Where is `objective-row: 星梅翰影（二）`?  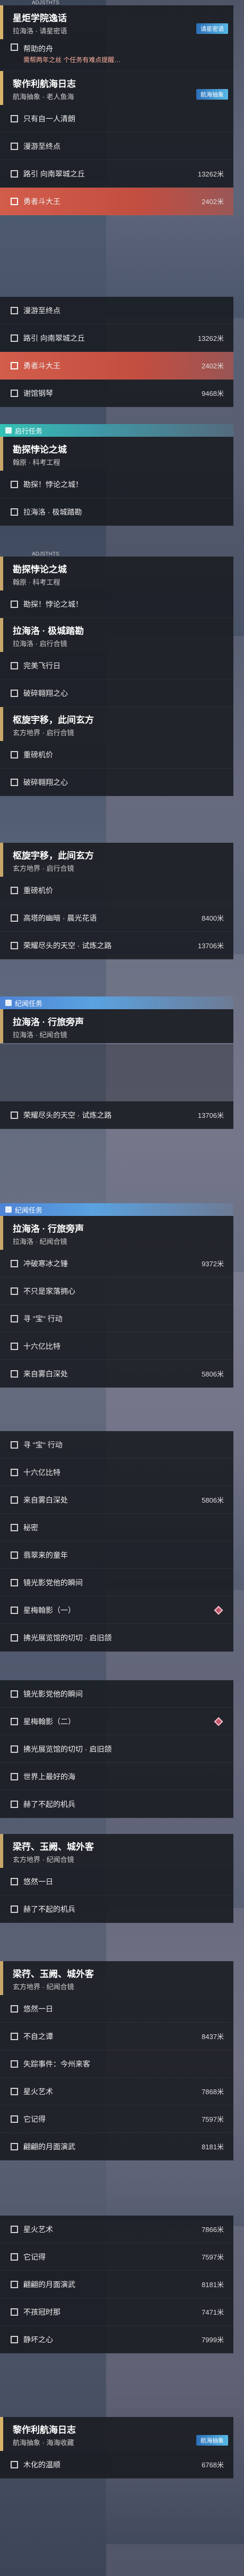 objective-row: 星梅翰影（二） is located at coordinates (117, 1721).